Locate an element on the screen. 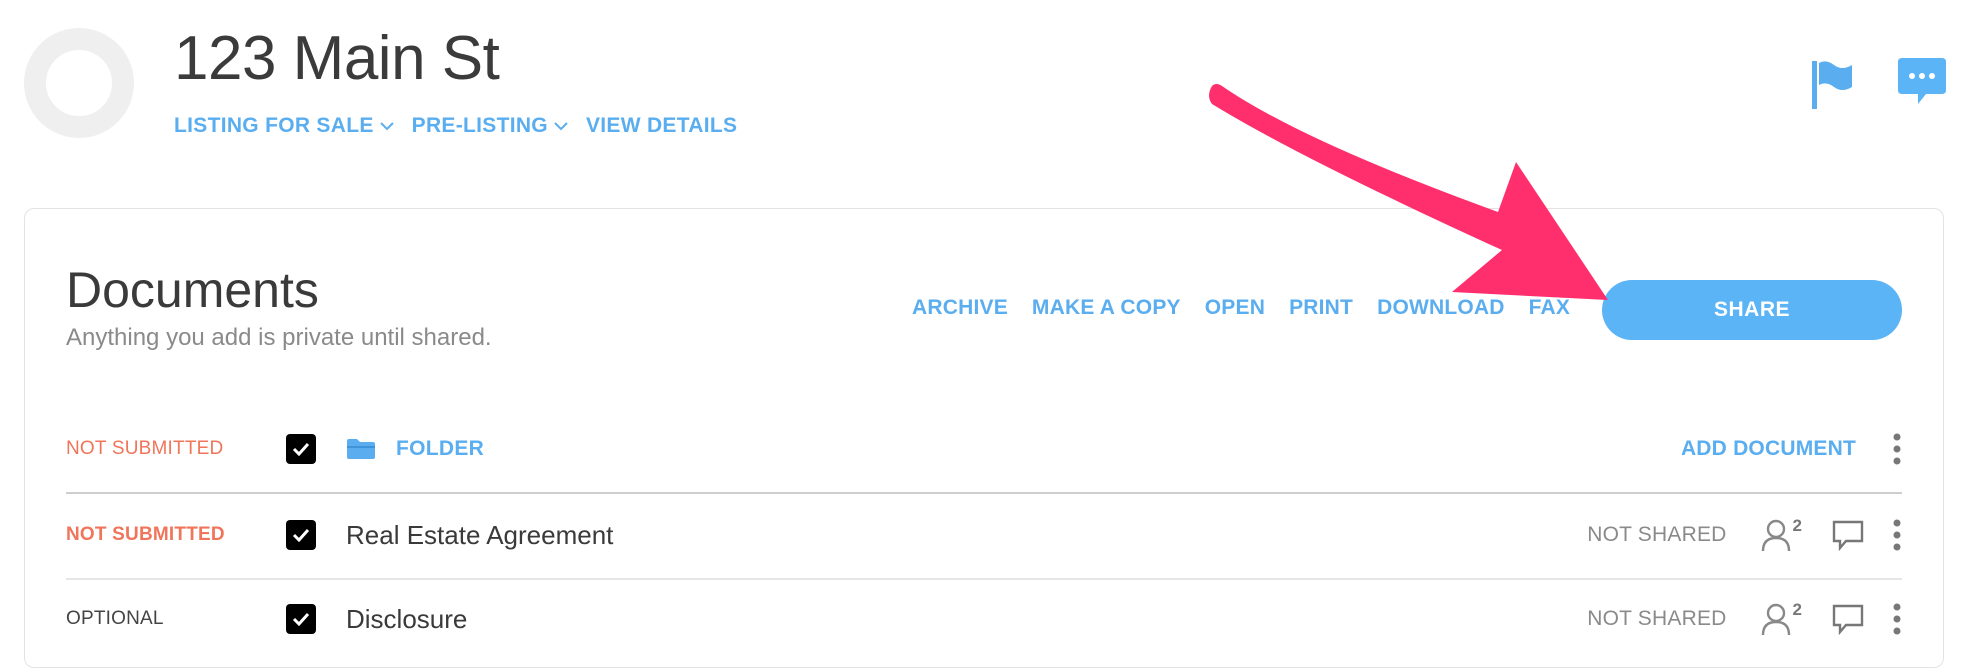 The height and width of the screenshot is (668, 1970). make-a-copy-button: MAKE A COPY is located at coordinates (1106, 308).